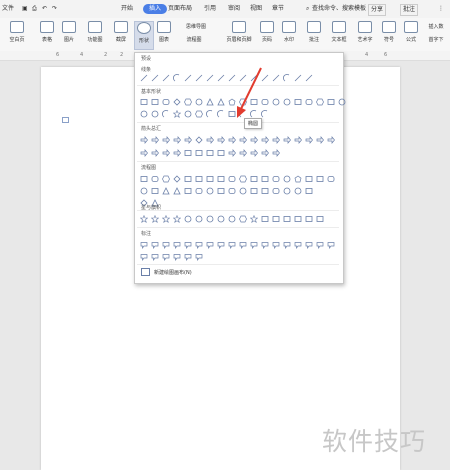  Describe the element at coordinates (127, 9) in the screenshot. I see `menu-home: 开始` at that location.